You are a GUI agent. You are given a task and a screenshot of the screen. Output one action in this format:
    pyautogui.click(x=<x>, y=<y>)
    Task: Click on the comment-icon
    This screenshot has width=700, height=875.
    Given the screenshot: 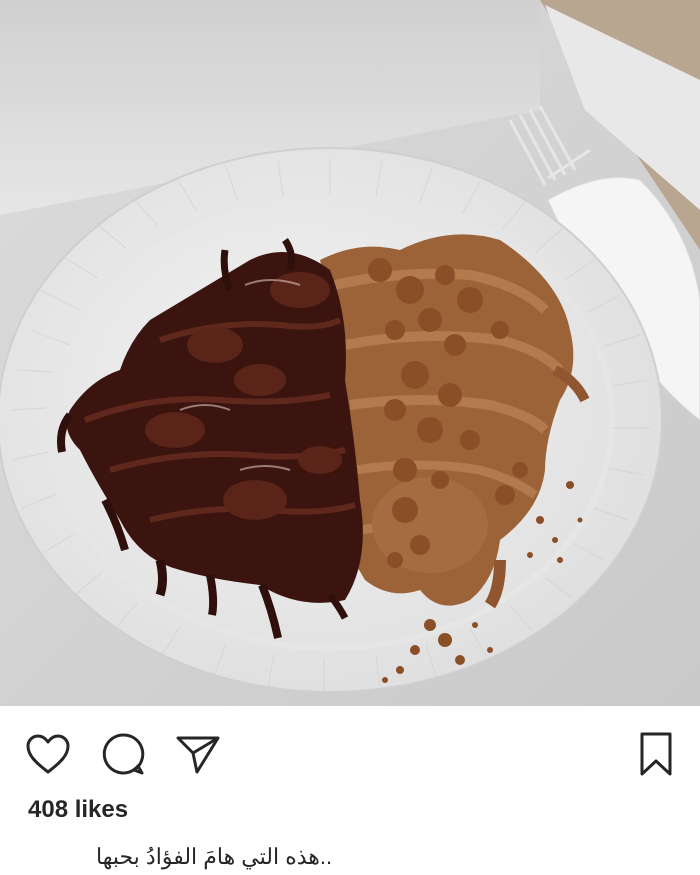 What is the action you would take?
    pyautogui.click(x=123, y=754)
    